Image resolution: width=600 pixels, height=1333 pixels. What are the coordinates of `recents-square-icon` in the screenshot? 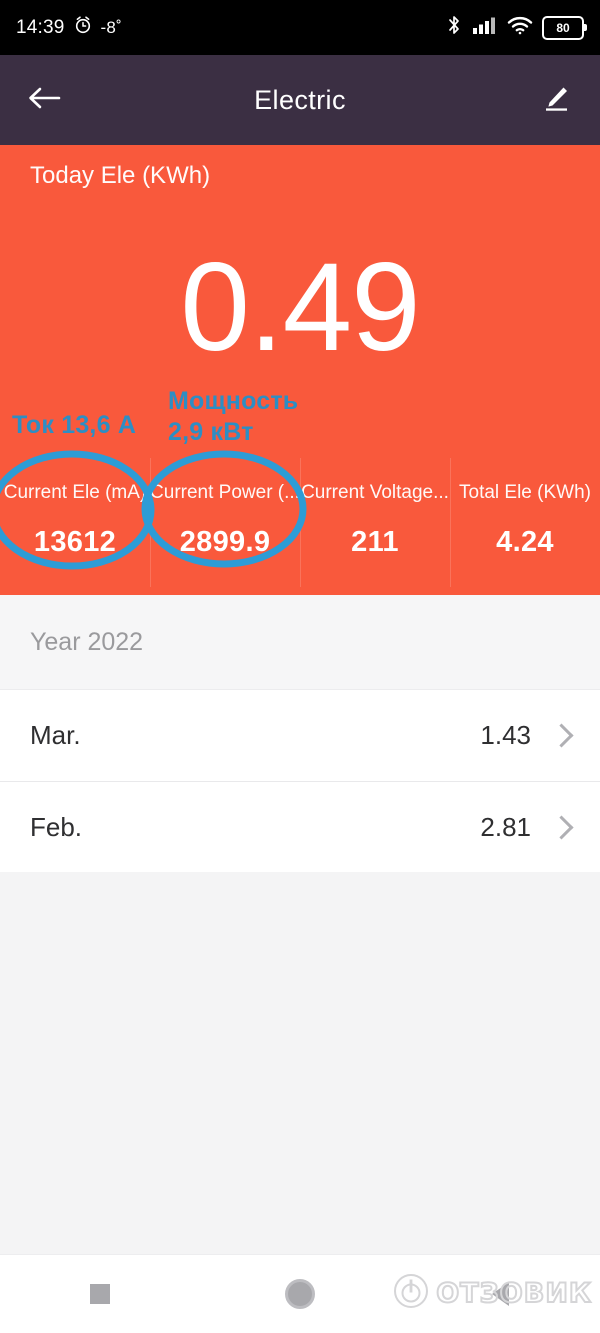 It's located at (100, 1294).